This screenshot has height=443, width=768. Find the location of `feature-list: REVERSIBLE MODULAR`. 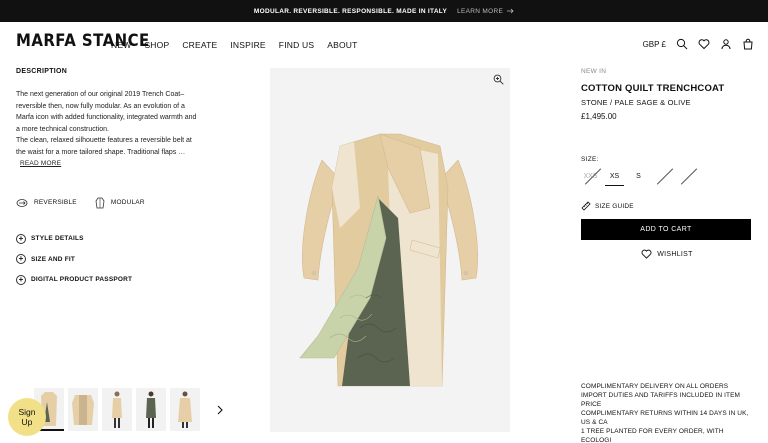

feature-list: REVERSIBLE MODULAR is located at coordinates (108, 203).